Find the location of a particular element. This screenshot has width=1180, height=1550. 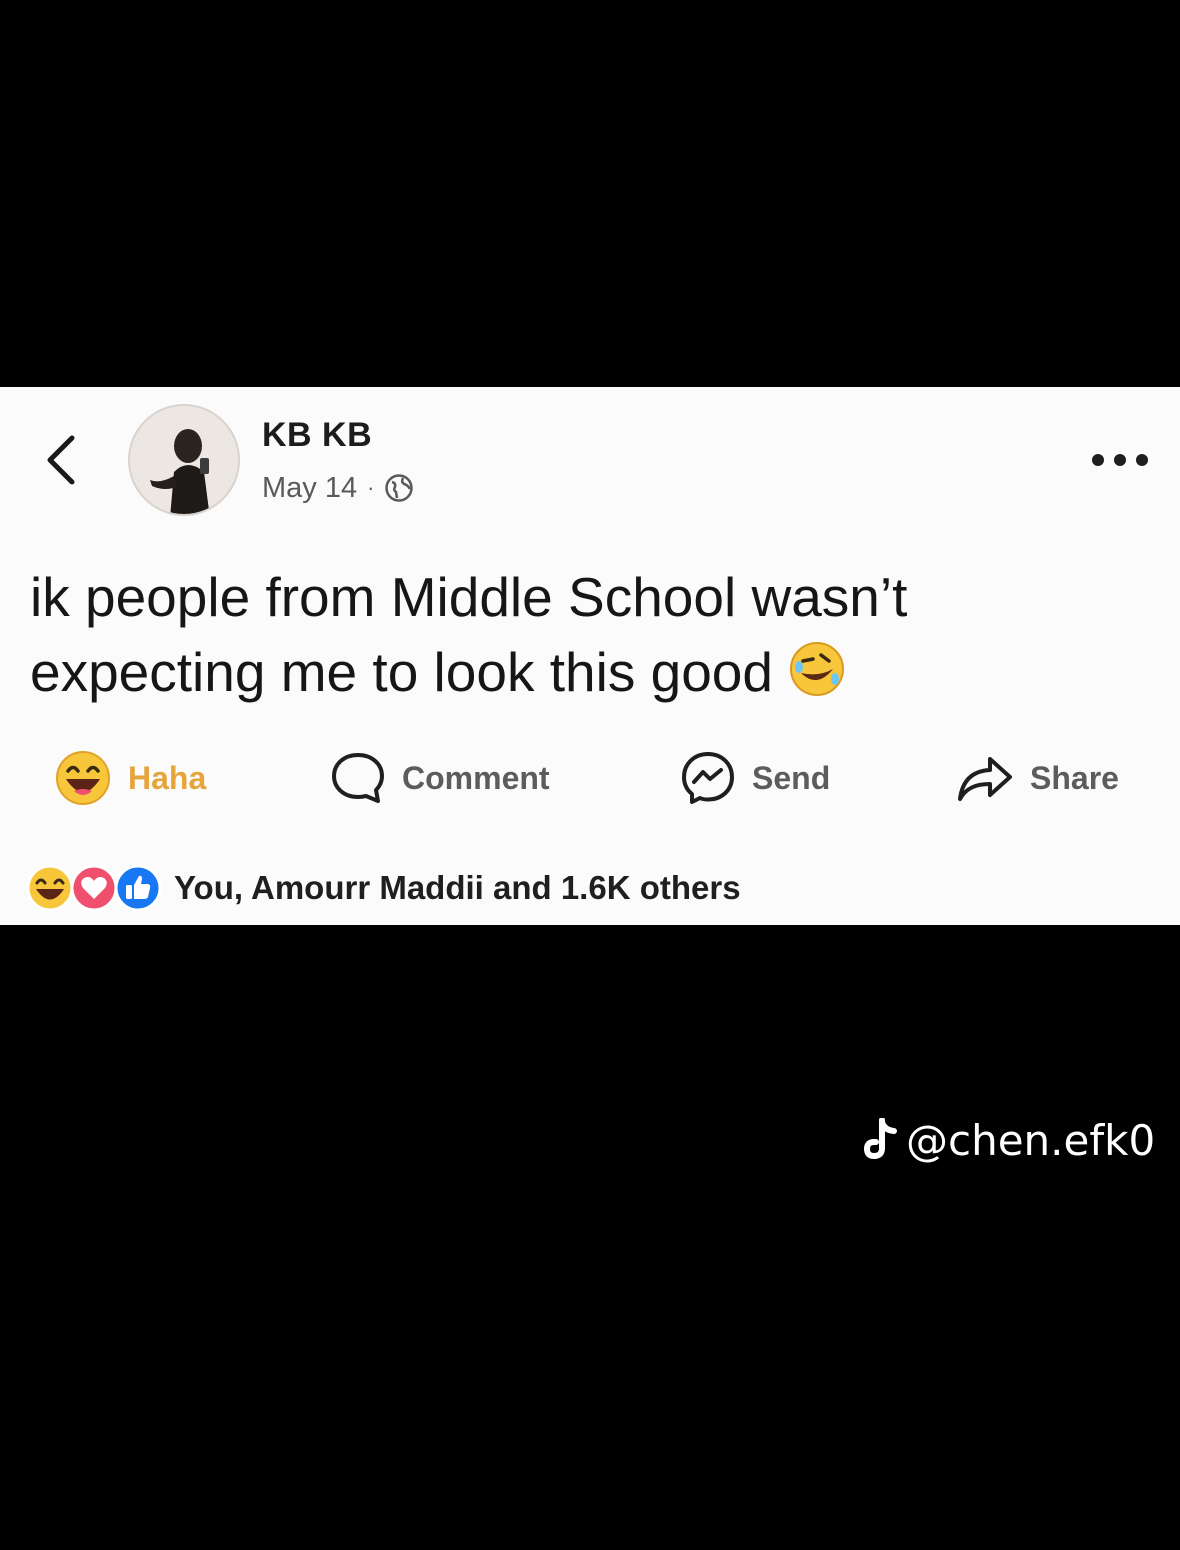

haha-button: Haha is located at coordinates (130, 778).